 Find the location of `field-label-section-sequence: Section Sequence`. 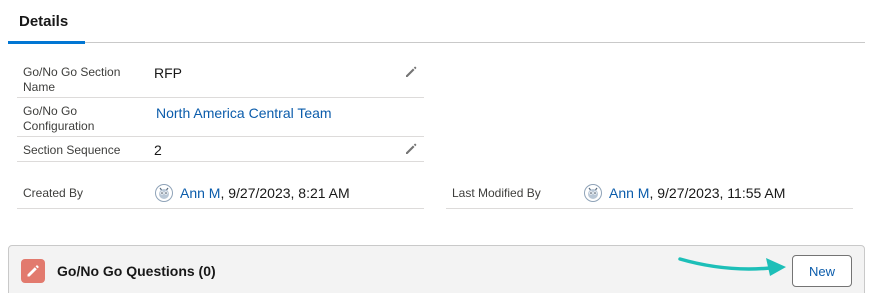

field-label-section-sequence: Section Sequence is located at coordinates (72, 150).